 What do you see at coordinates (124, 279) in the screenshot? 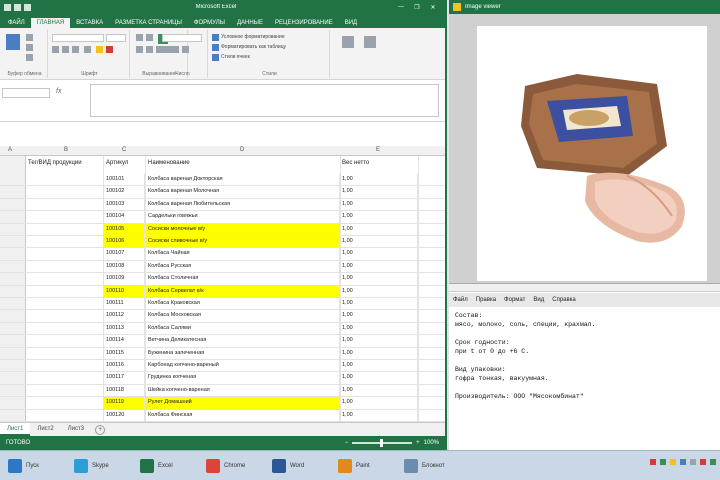
I see `cell-code: 100109` at bounding box center [124, 279].